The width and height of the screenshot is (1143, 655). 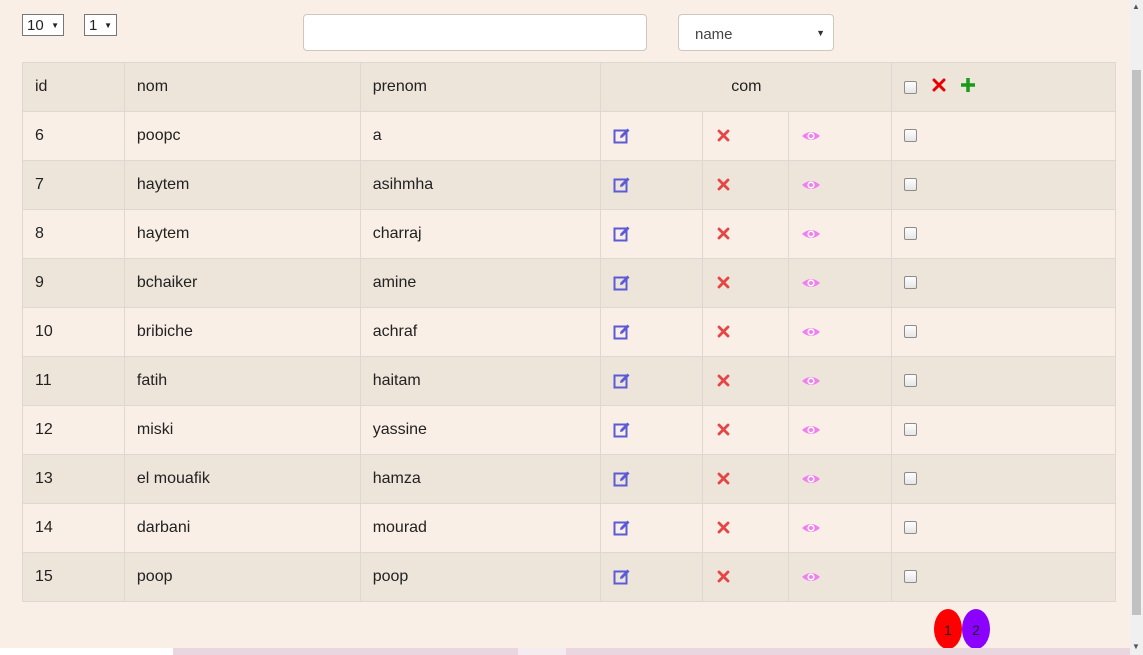 I want to click on column-header-id: id, so click(x=73, y=87).